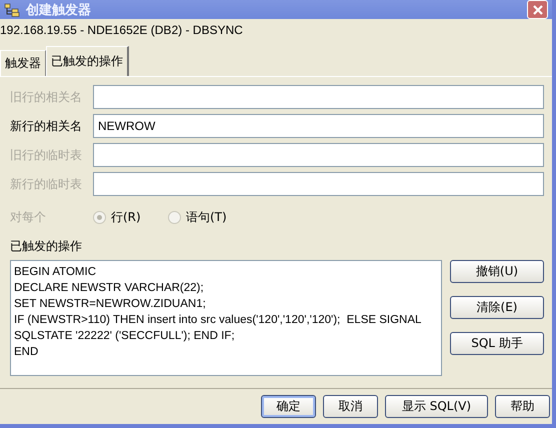 This screenshot has width=556, height=428. What do you see at coordinates (318, 126) in the screenshot?
I see `input-field: NEWROW` at bounding box center [318, 126].